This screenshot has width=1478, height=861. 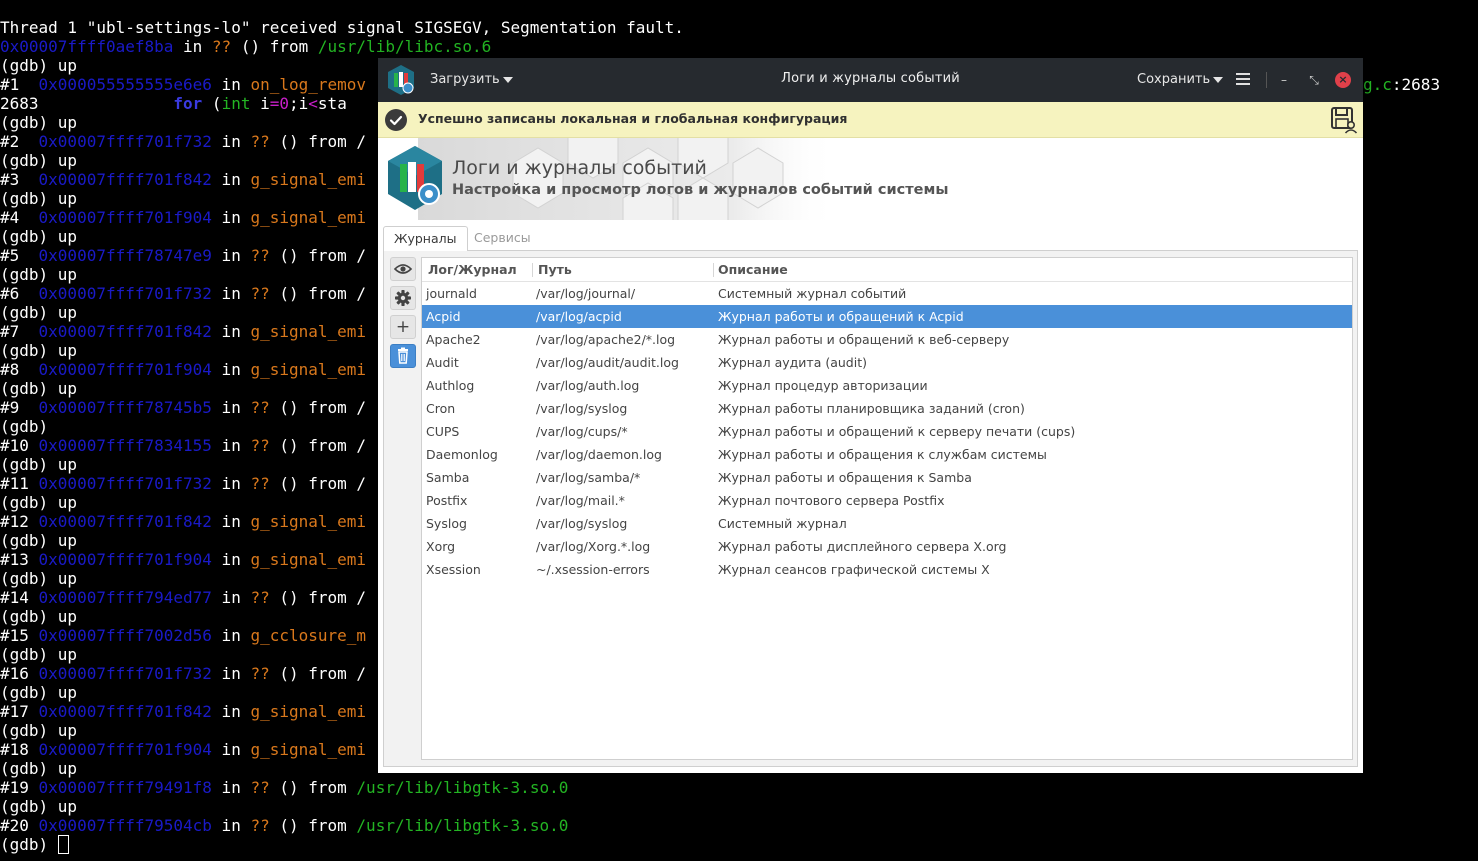 What do you see at coordinates (183, 749) in the screenshot?
I see `terminal-line: #18 0x00007ffff701f904 in g_signal_emi` at bounding box center [183, 749].